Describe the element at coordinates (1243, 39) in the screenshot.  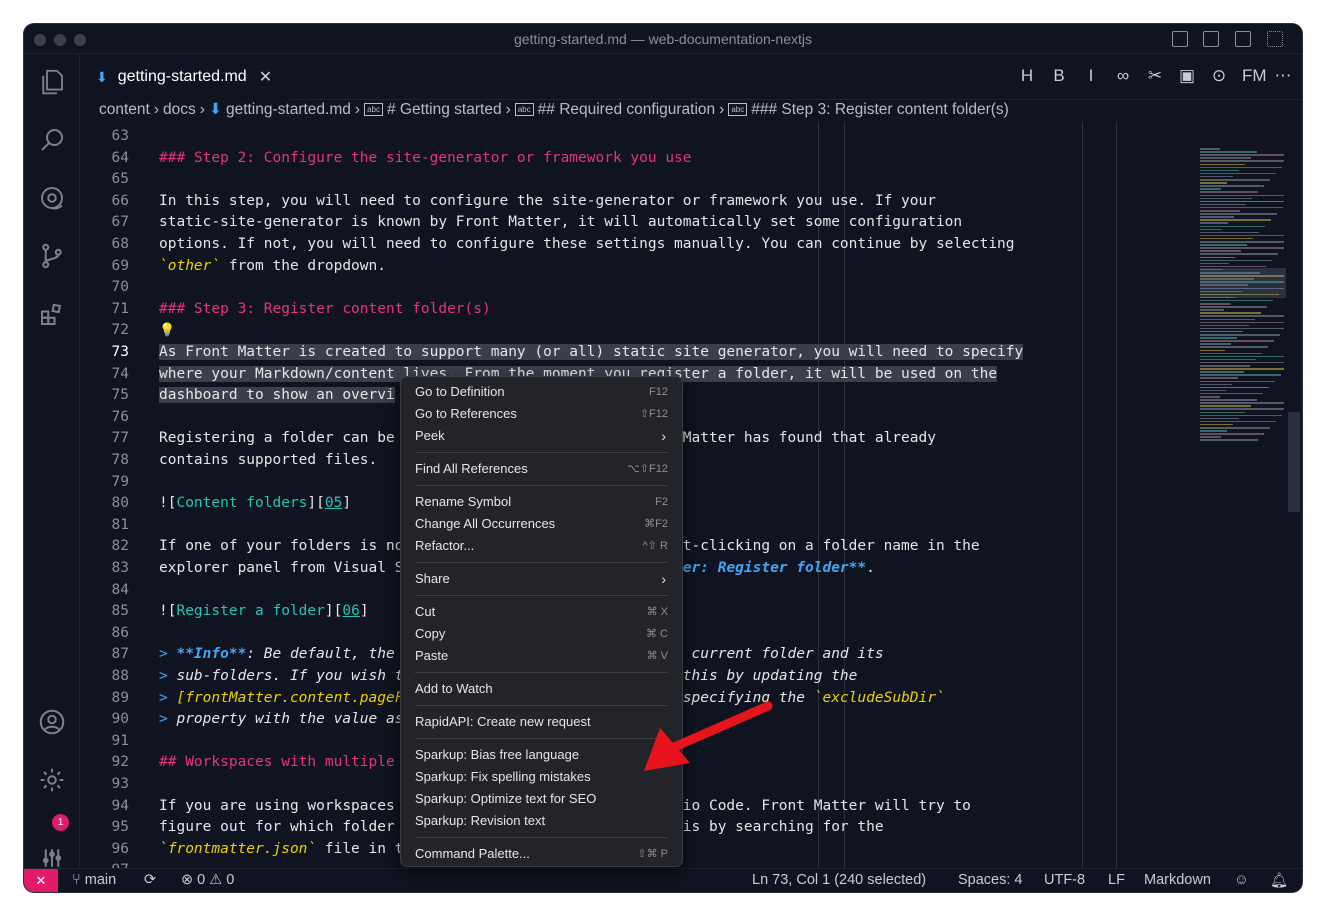
I see `toggle-secondary-sidebar-icon` at that location.